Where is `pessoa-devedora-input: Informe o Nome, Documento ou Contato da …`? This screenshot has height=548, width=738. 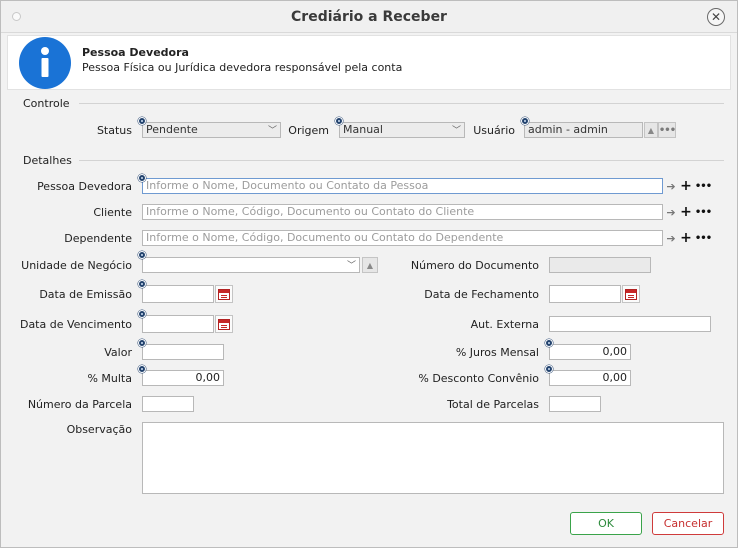
pessoa-devedora-input: Informe o Nome, Documento ou Contato da … is located at coordinates (402, 186).